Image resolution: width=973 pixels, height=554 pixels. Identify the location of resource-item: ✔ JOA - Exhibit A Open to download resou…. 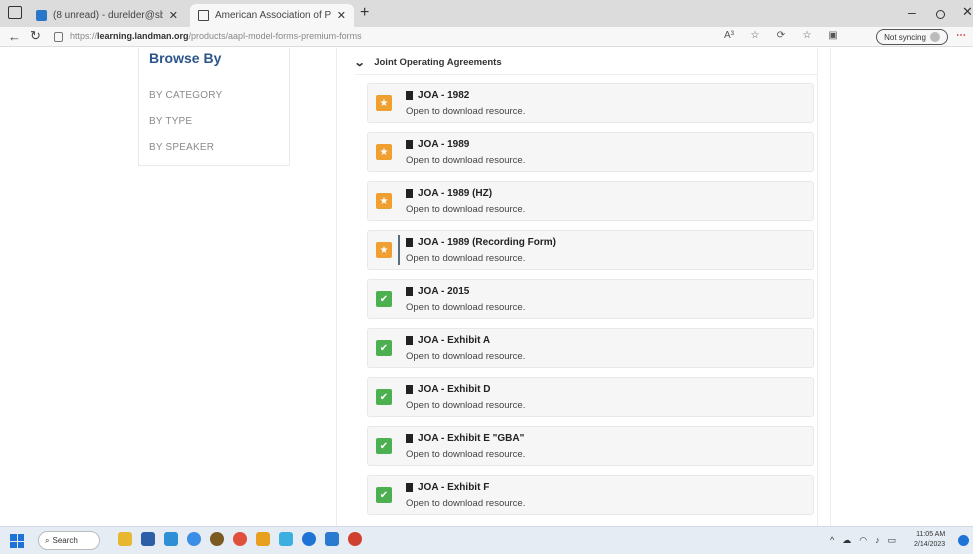
(590, 348).